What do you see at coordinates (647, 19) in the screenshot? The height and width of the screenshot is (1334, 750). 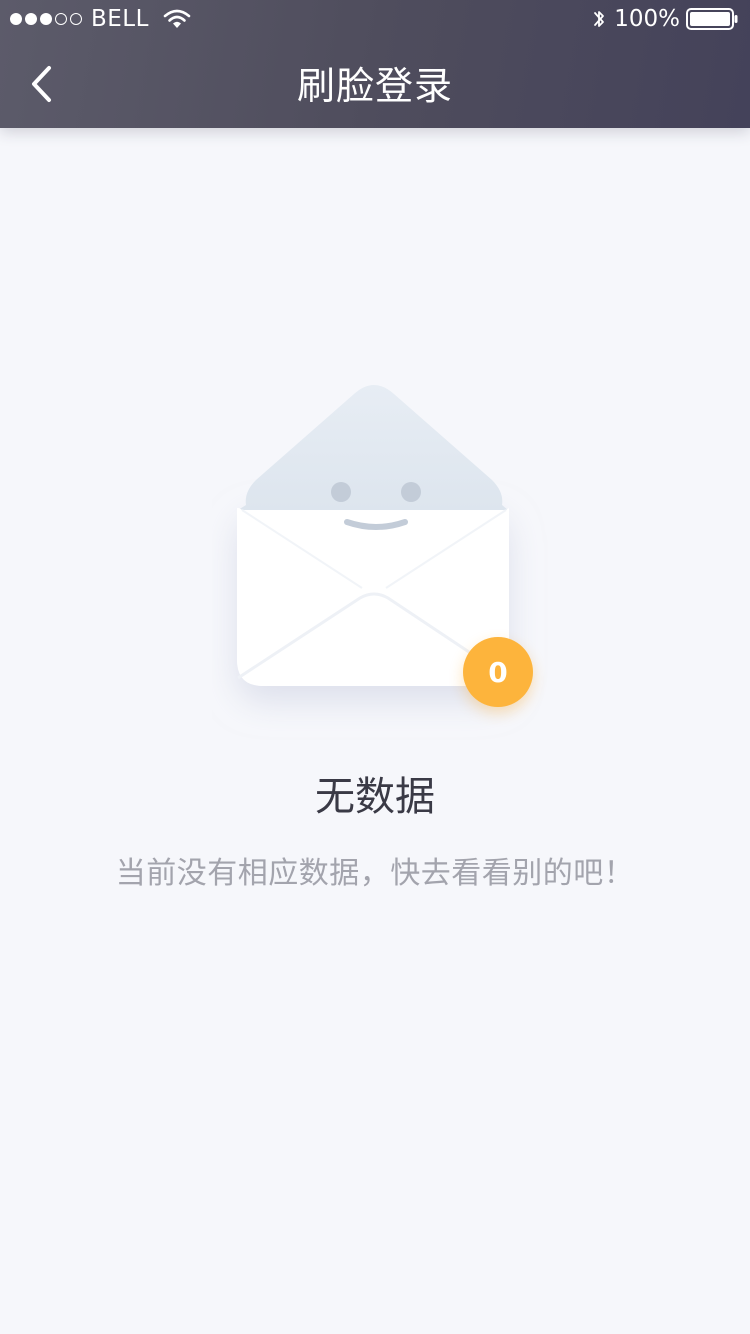 I see `battery-percent: 100%` at bounding box center [647, 19].